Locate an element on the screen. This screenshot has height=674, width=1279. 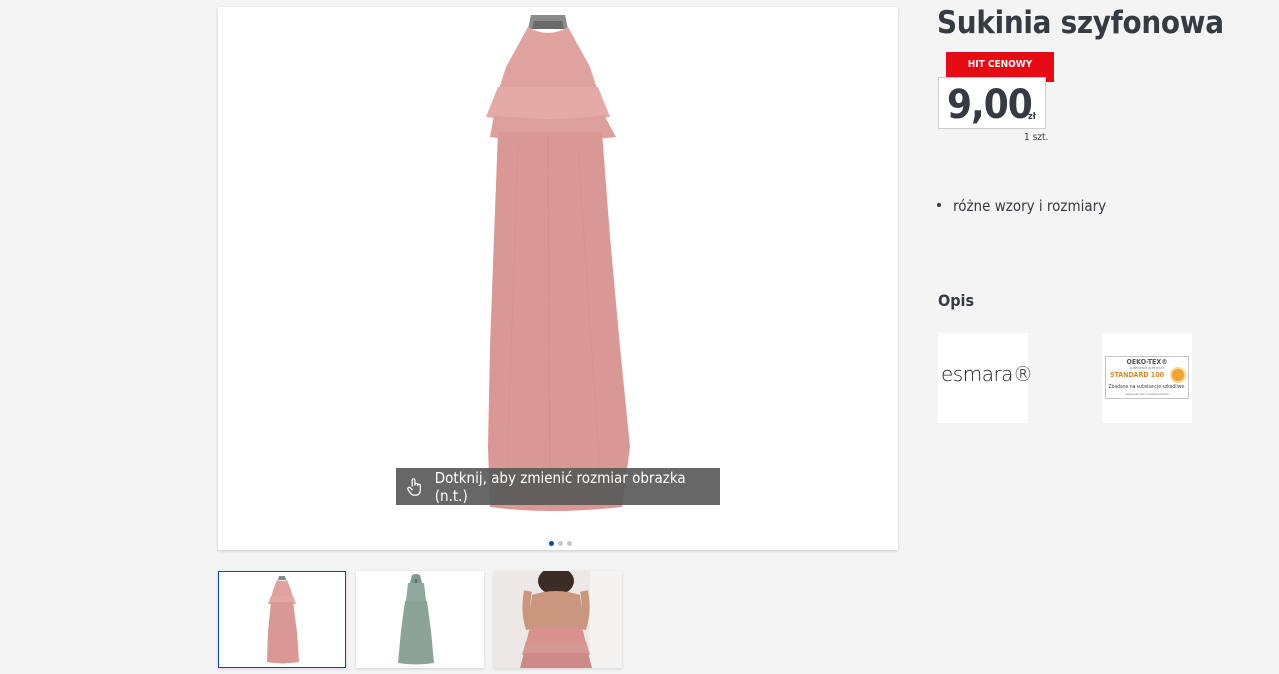
esmara-logo: esmara® is located at coordinates (987, 374).